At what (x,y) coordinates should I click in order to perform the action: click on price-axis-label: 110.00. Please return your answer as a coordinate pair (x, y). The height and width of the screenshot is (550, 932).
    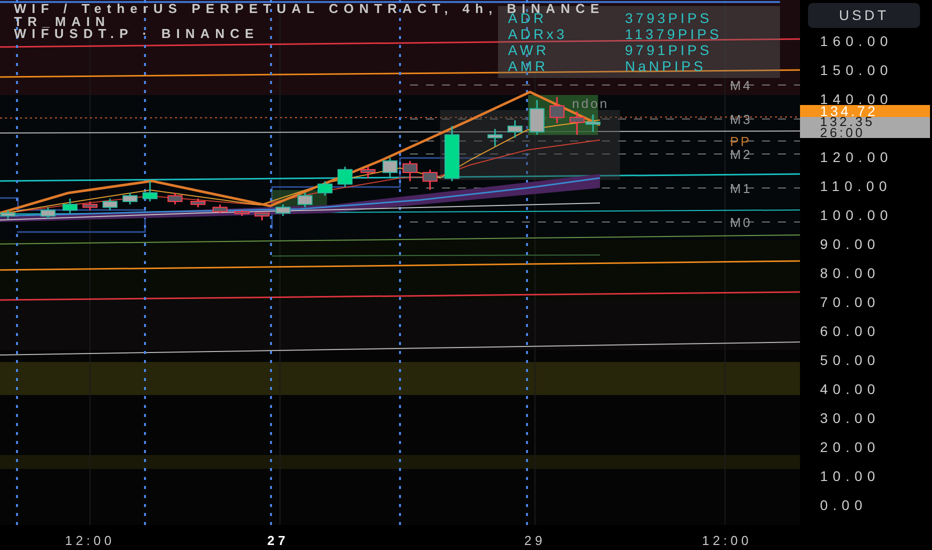
    Looking at the image, I should click on (856, 186).